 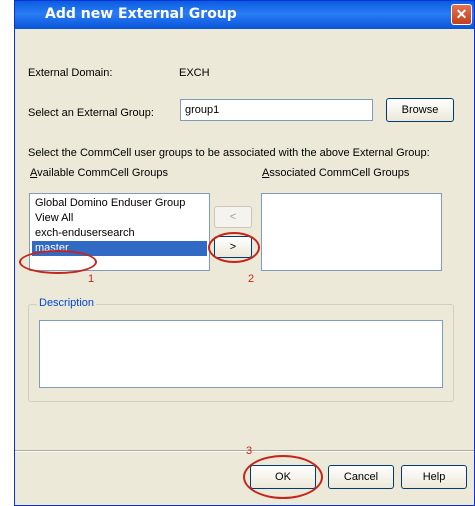 I want to click on list-item: exch-endusersearch, so click(x=119, y=233).